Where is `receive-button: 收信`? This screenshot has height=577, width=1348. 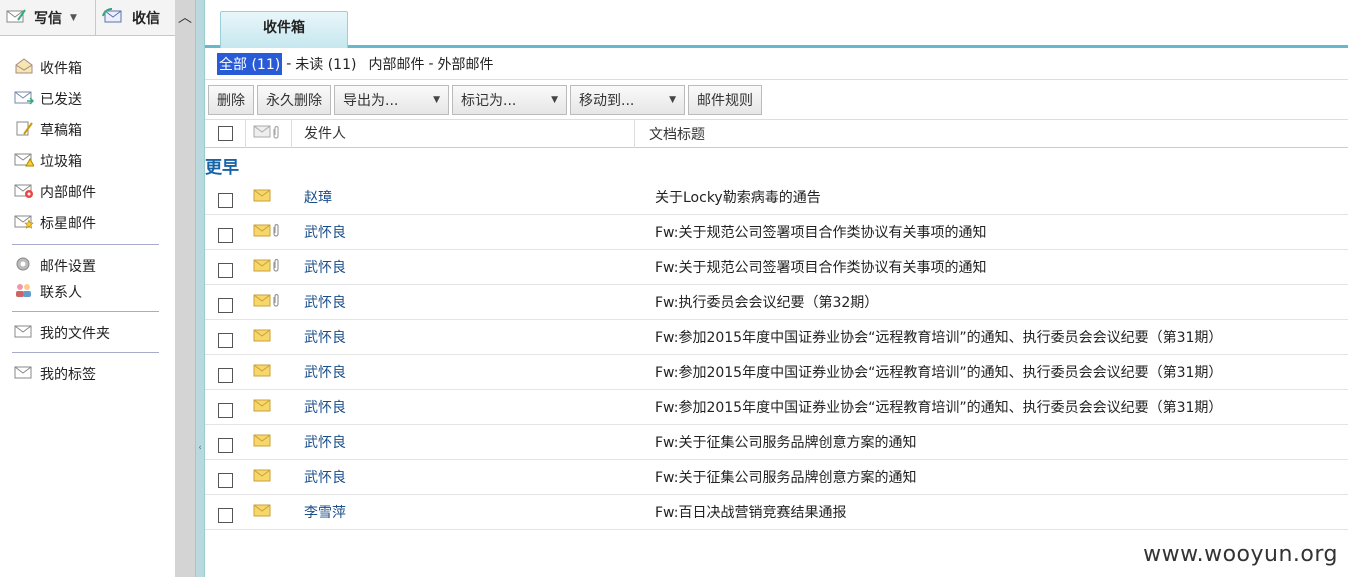 receive-button: 收信 is located at coordinates (131, 17).